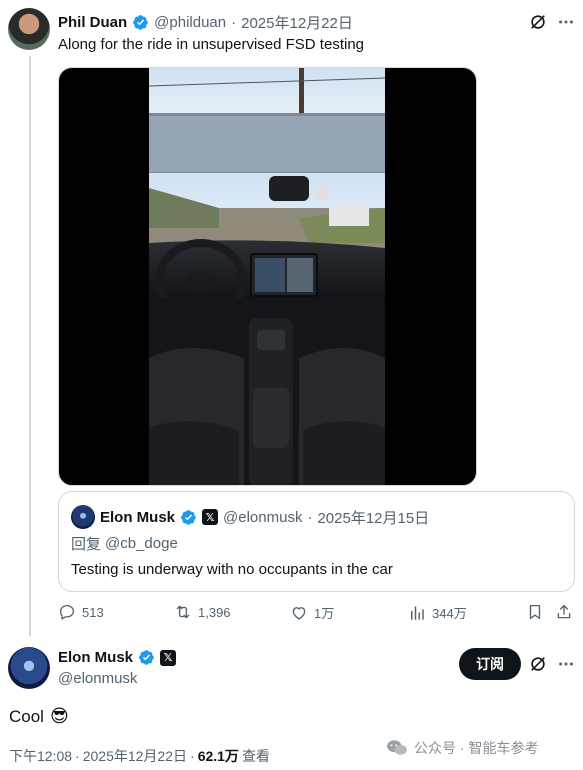 The image size is (583, 770). What do you see at coordinates (324, 613) in the screenshot?
I see `like-count: 1万` at bounding box center [324, 613].